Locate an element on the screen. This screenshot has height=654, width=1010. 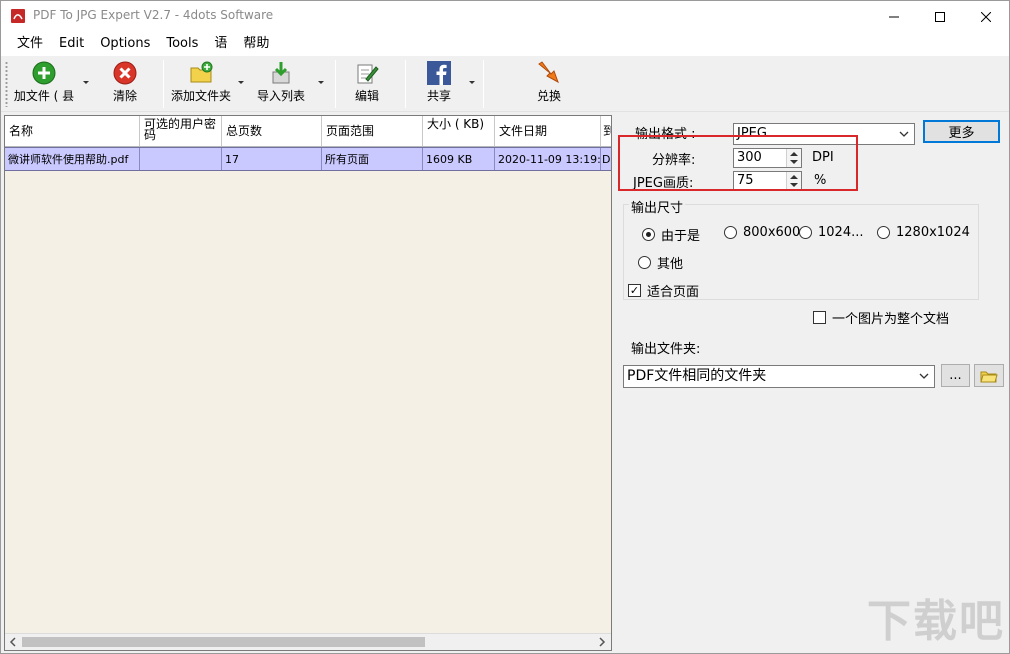
close-icon is located at coordinates (986, 16).